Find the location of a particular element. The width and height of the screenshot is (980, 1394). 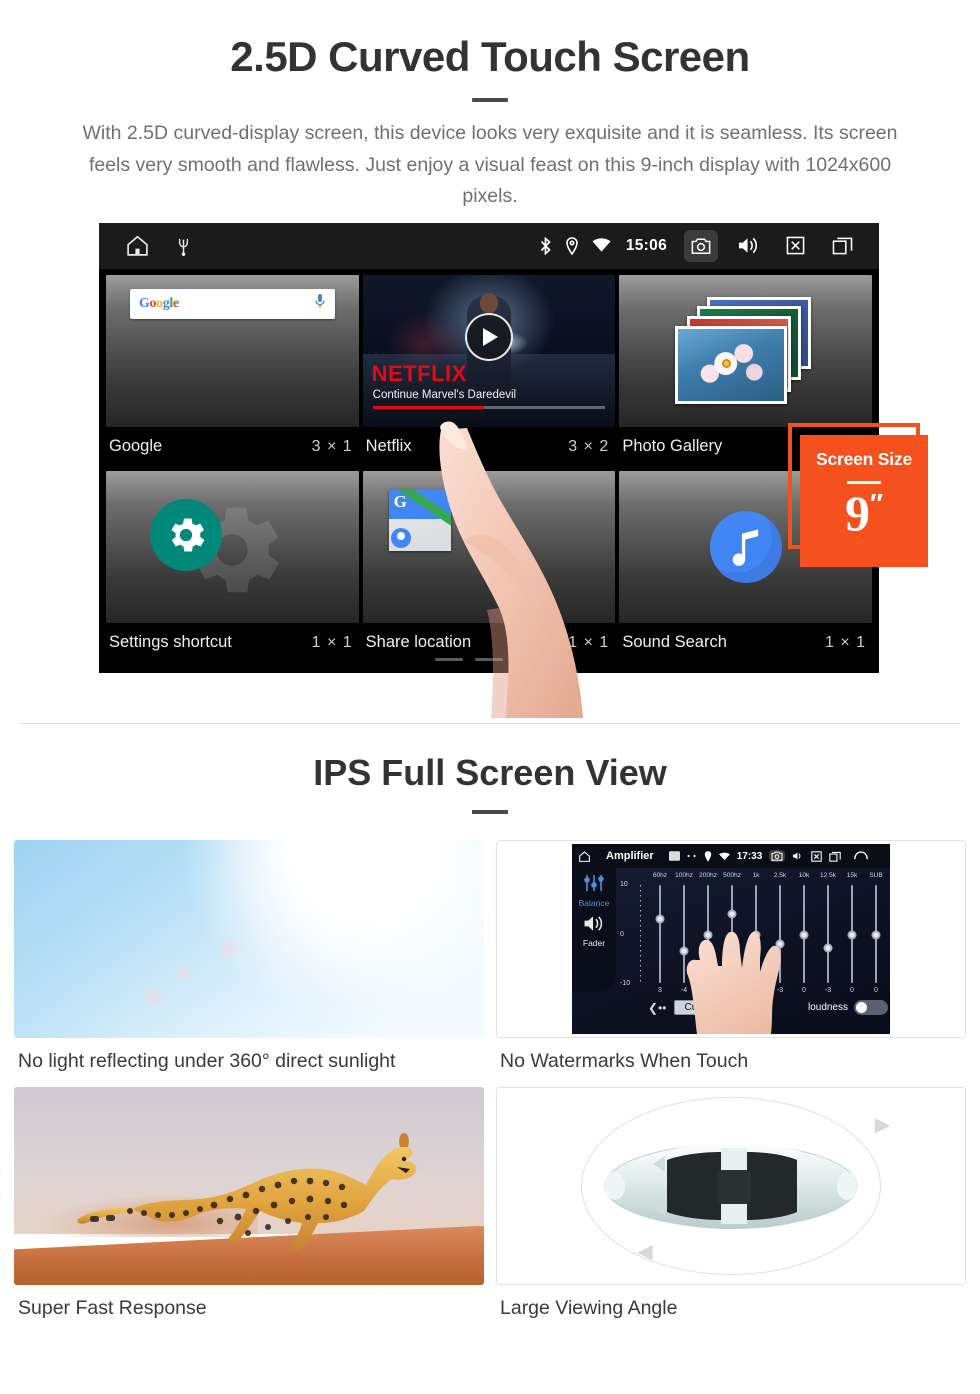

band-label: 500hz is located at coordinates (732, 875).